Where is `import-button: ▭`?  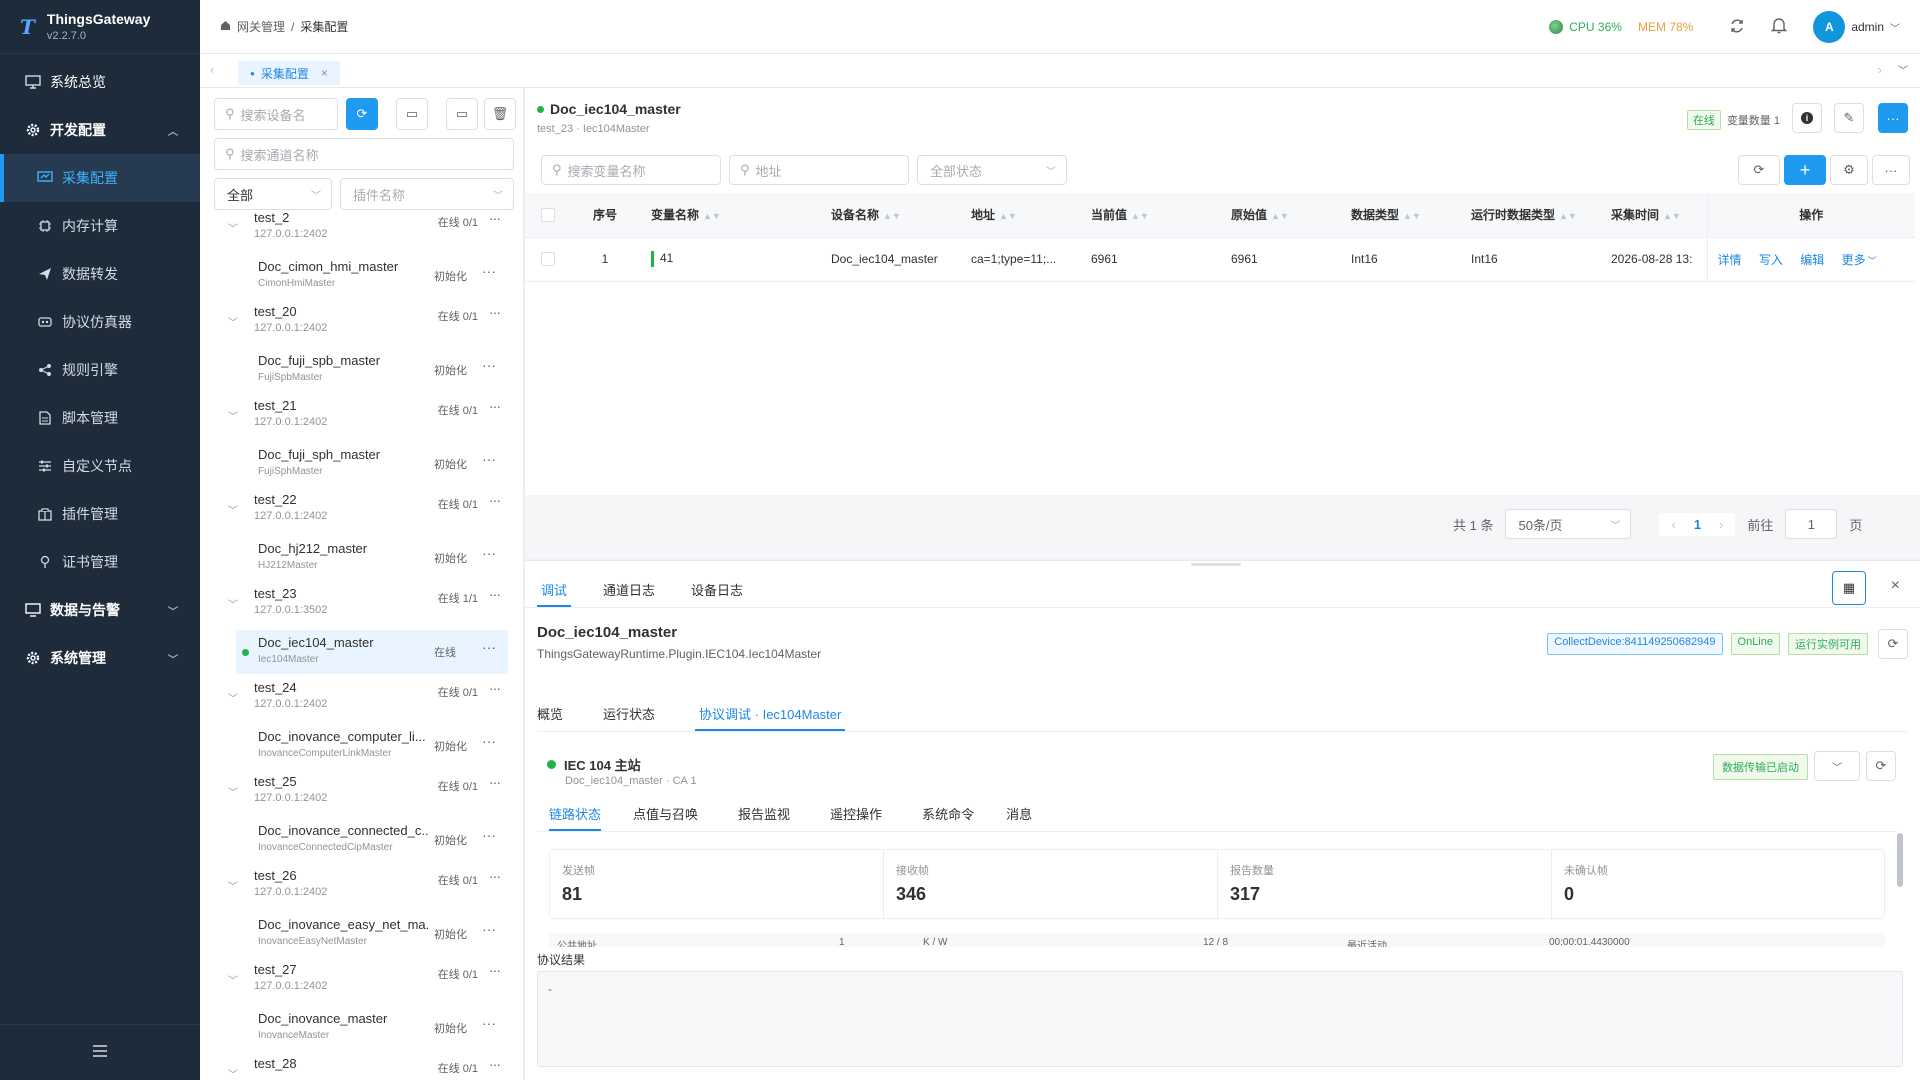
import-button: ▭ is located at coordinates (412, 114).